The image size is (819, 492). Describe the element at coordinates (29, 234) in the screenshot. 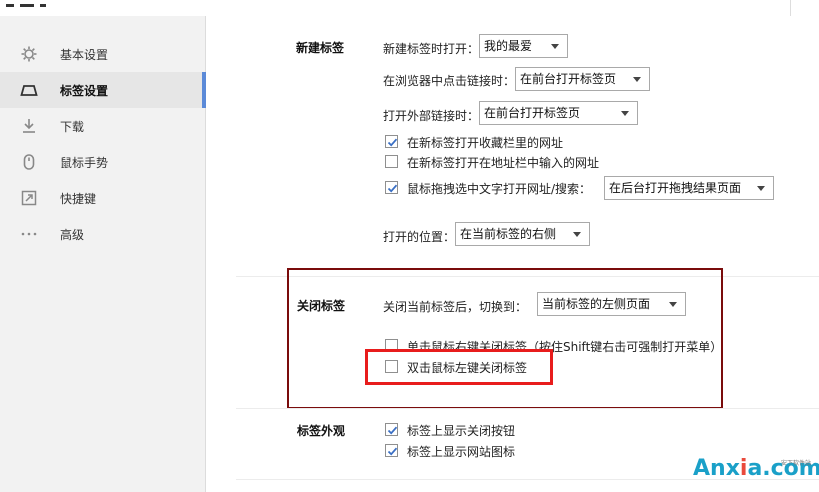

I see `more-dots-icon` at that location.